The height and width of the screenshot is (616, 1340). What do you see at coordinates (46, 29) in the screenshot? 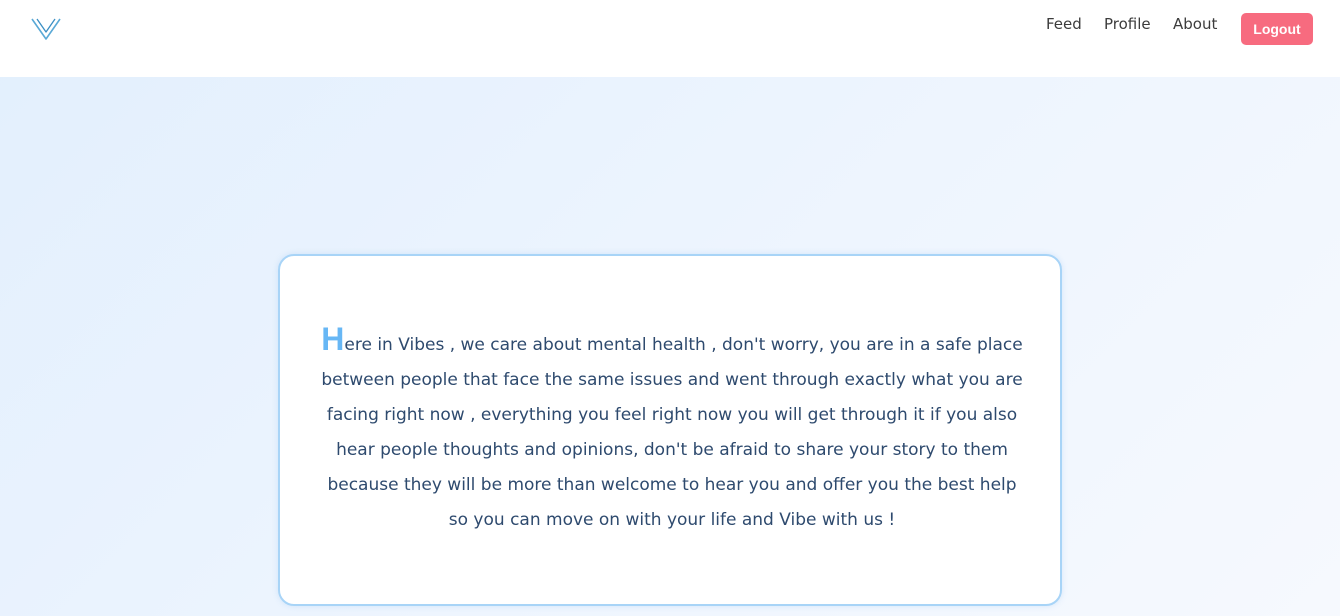
I see `v-logo-icon` at bounding box center [46, 29].